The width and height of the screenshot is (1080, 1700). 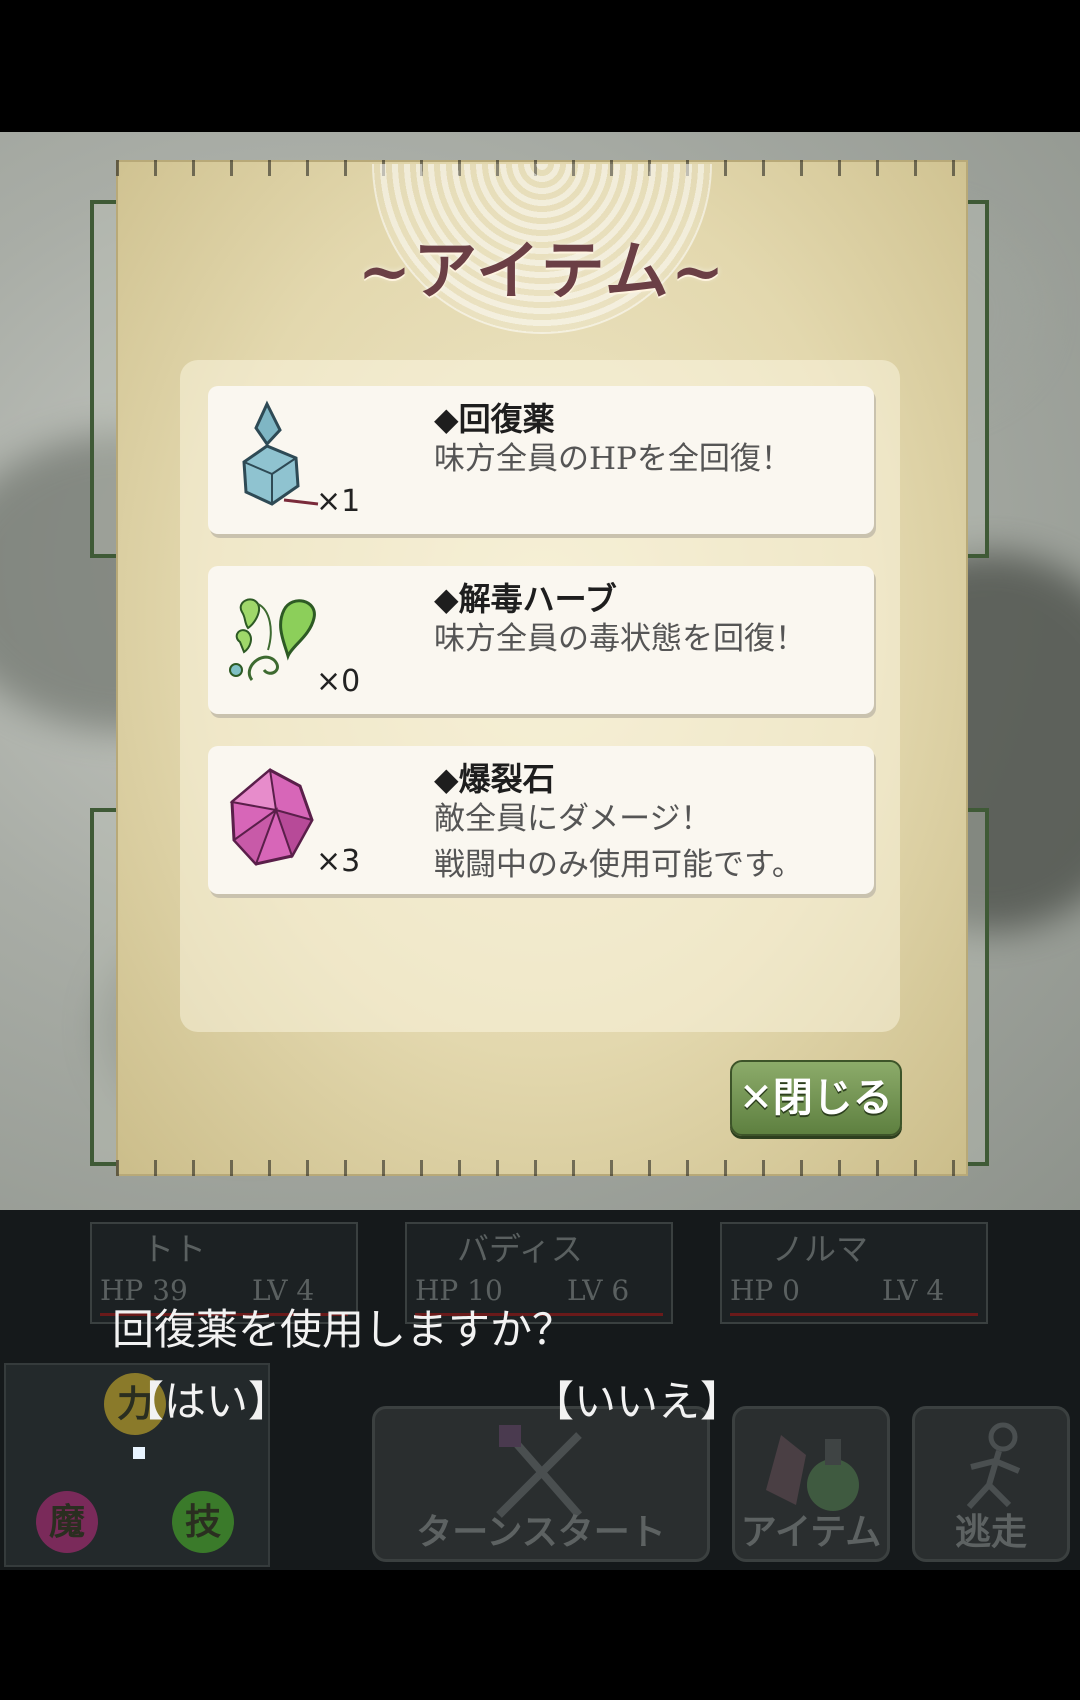 I want to click on item-card-antidote-herb: ×0 ◆解毒ハーブ 味方全員の毒状態を回復！, so click(x=541, y=640).